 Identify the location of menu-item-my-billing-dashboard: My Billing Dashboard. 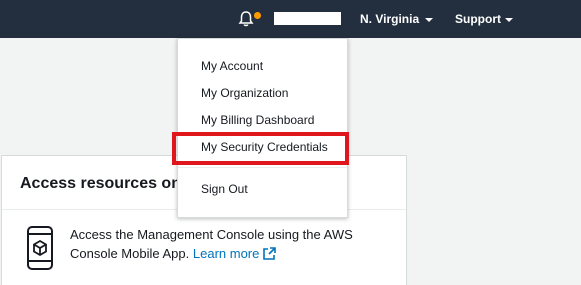
(257, 120).